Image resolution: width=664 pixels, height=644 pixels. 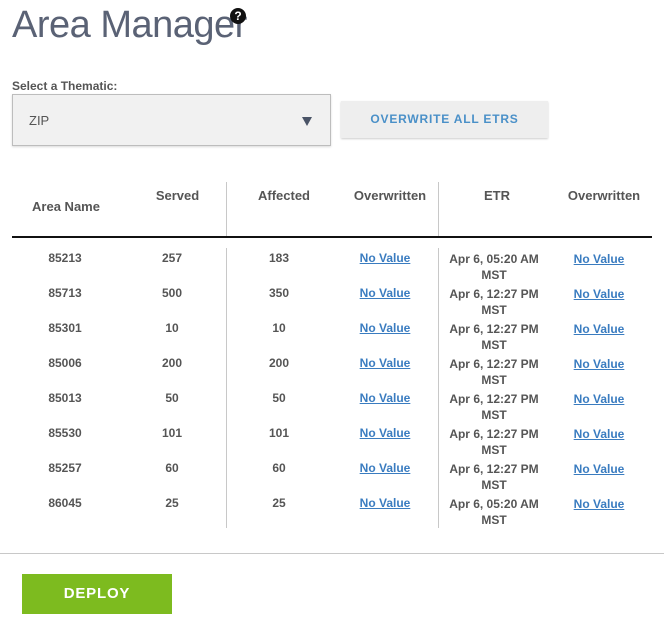 What do you see at coordinates (307, 121) in the screenshot?
I see `caret-down-icon` at bounding box center [307, 121].